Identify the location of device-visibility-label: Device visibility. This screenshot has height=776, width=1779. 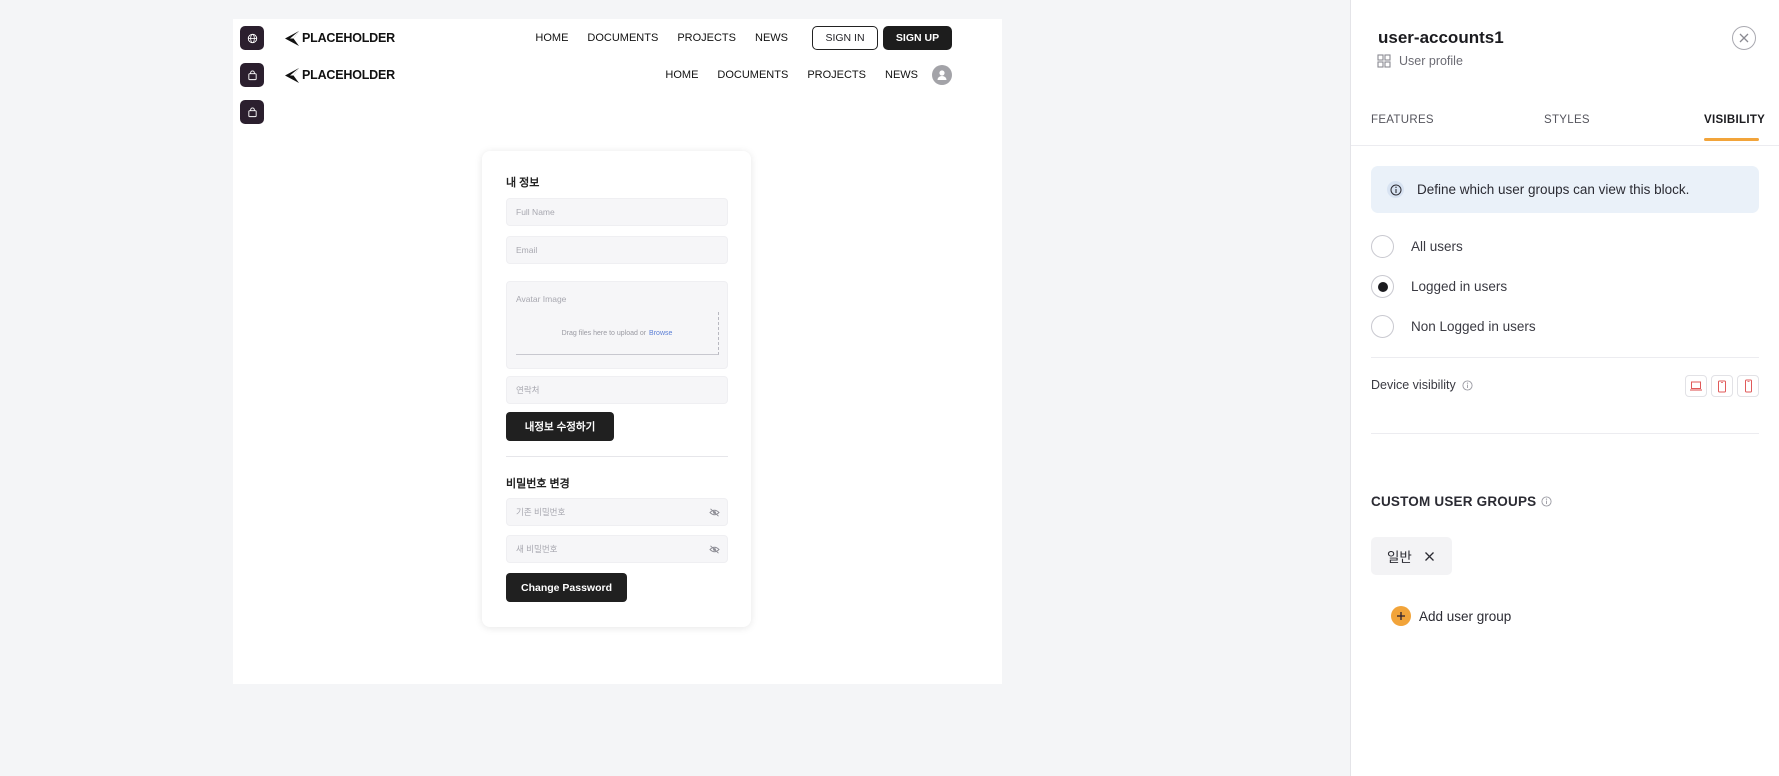
(1422, 385).